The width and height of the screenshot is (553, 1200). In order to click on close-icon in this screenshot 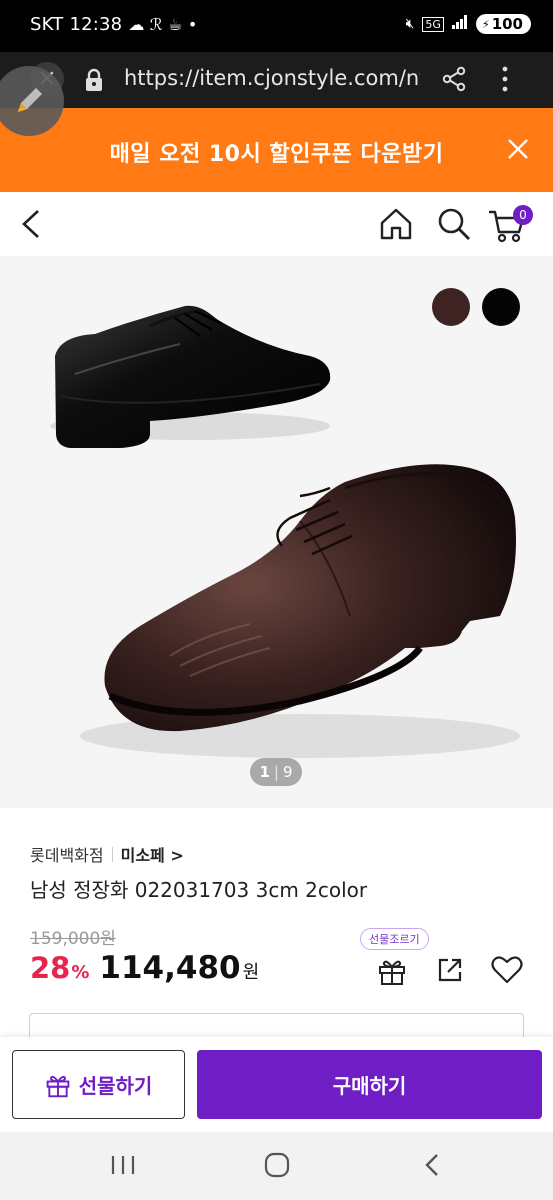, I will do `click(518, 151)`.